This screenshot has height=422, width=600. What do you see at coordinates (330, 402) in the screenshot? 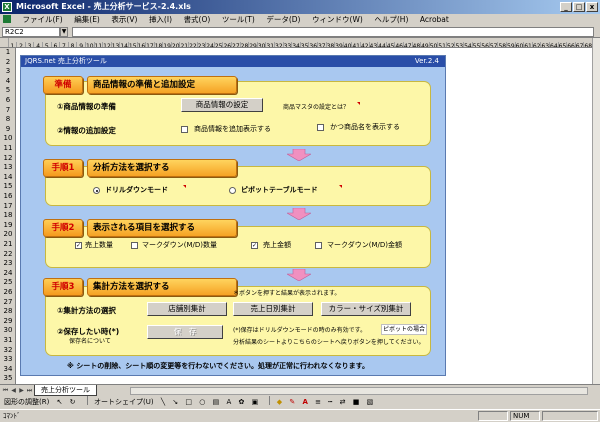
I see `dash-style-icon: ┅` at bounding box center [330, 402].